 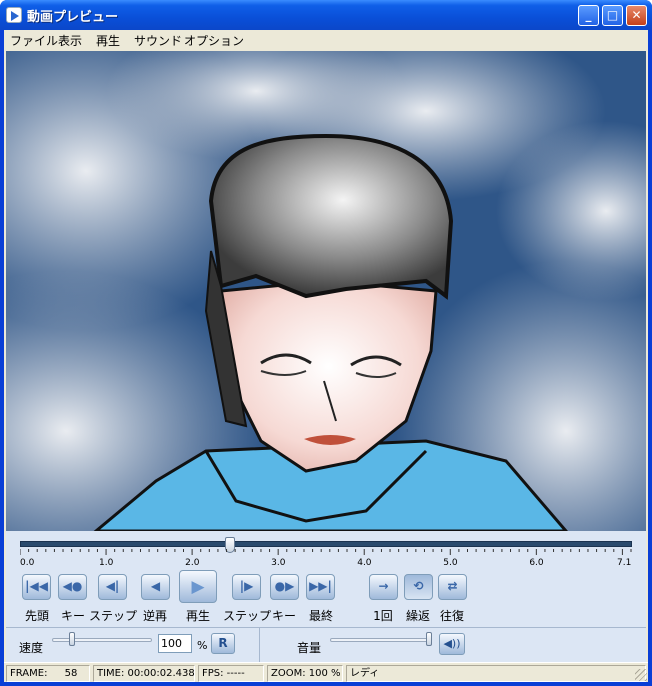 I want to click on status-state: レディ, so click(x=496, y=673).